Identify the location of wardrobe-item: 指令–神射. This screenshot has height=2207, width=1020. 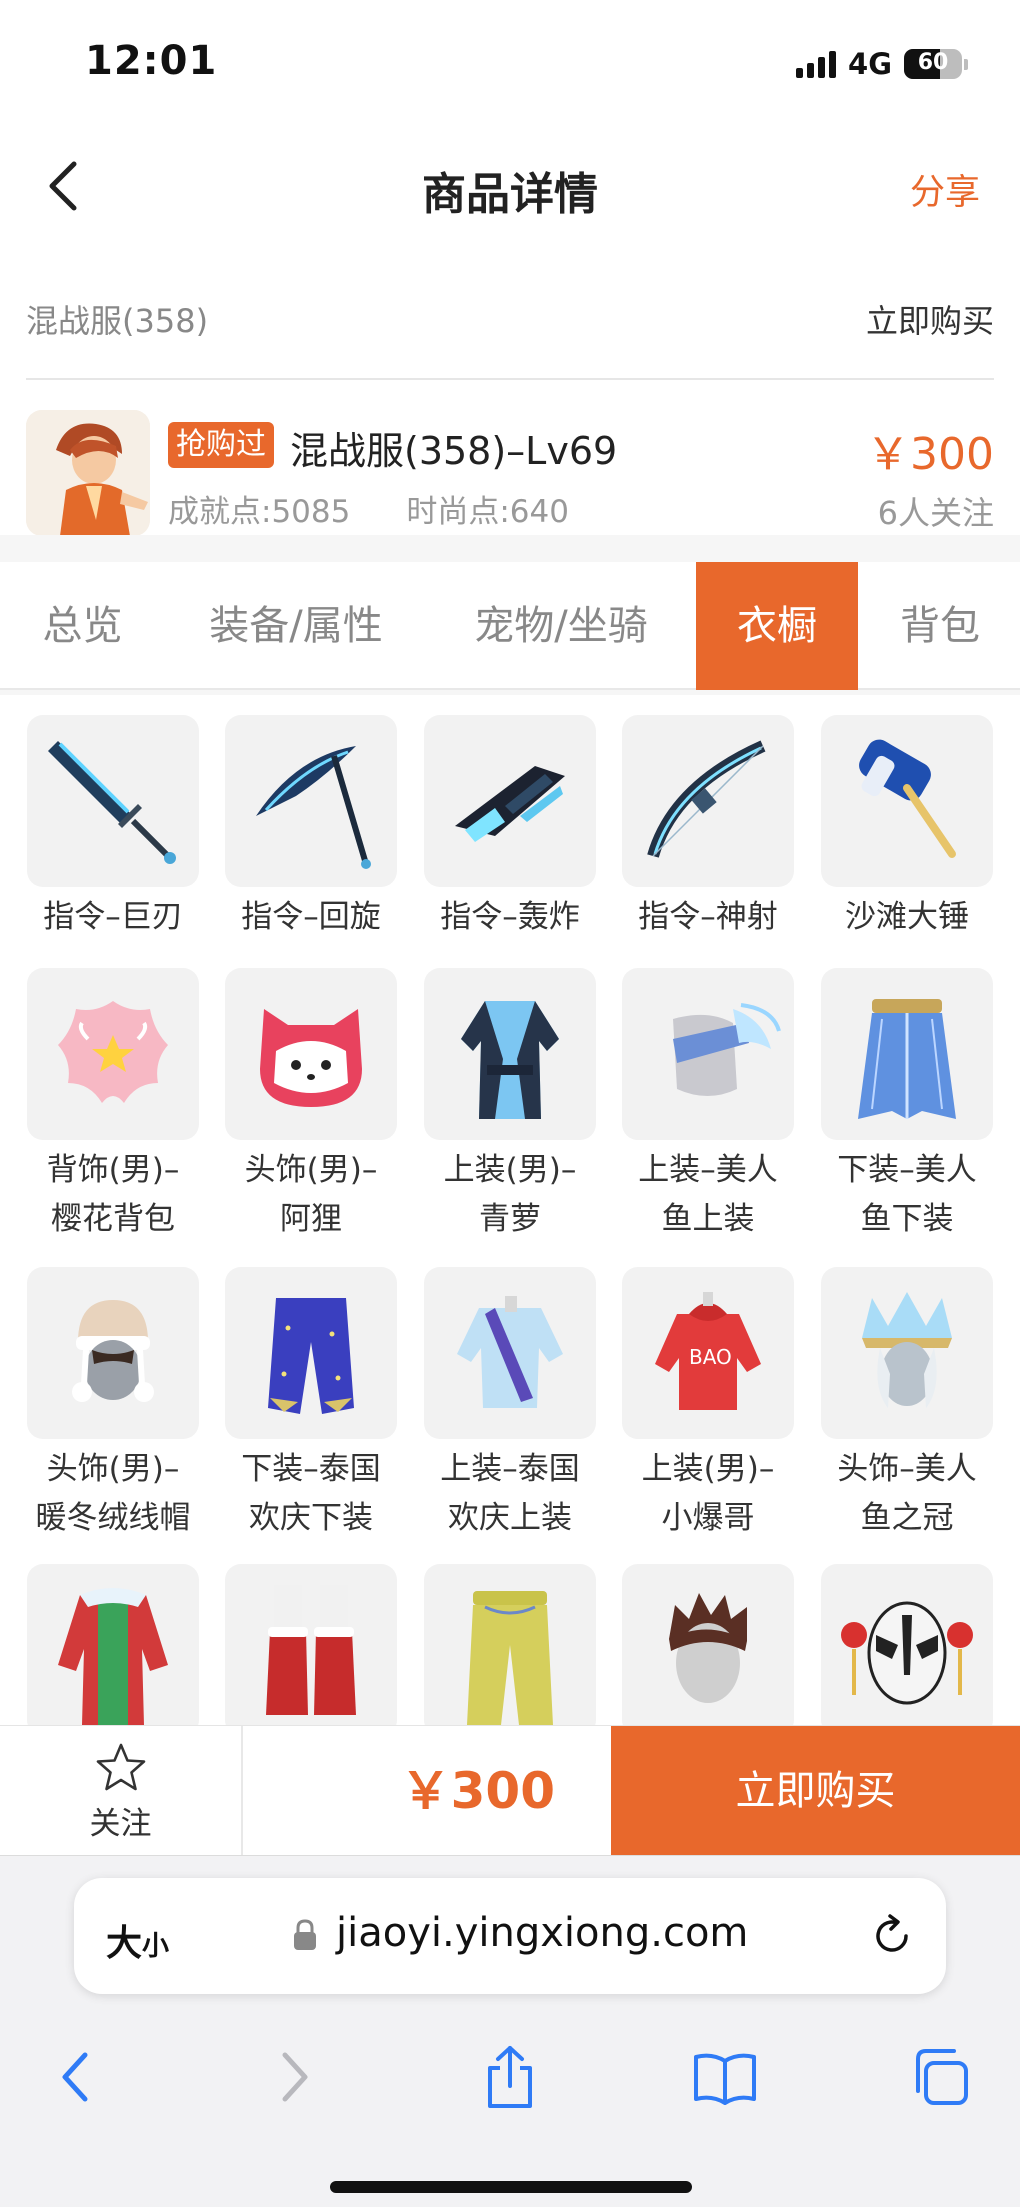
(708, 828).